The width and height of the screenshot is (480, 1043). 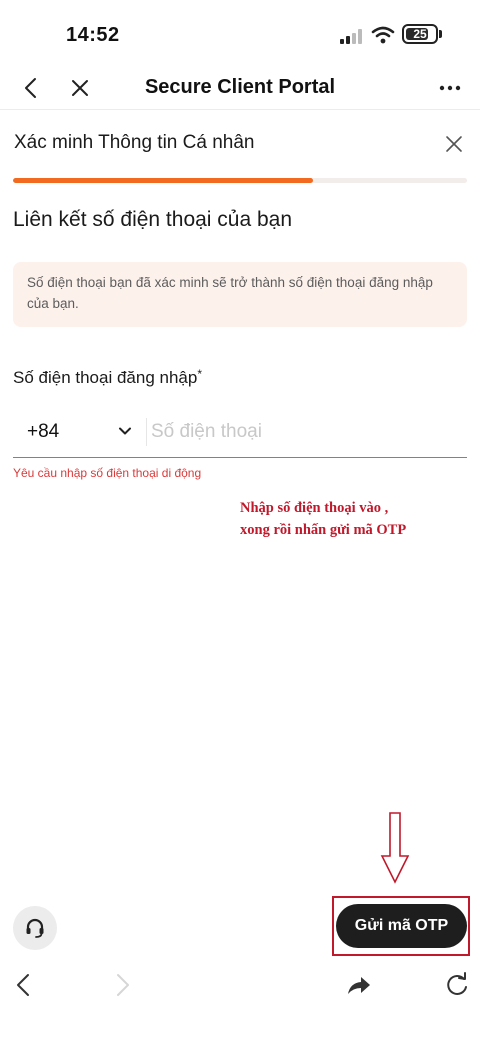 What do you see at coordinates (24, 985) in the screenshot?
I see `back-arrow-icon` at bounding box center [24, 985].